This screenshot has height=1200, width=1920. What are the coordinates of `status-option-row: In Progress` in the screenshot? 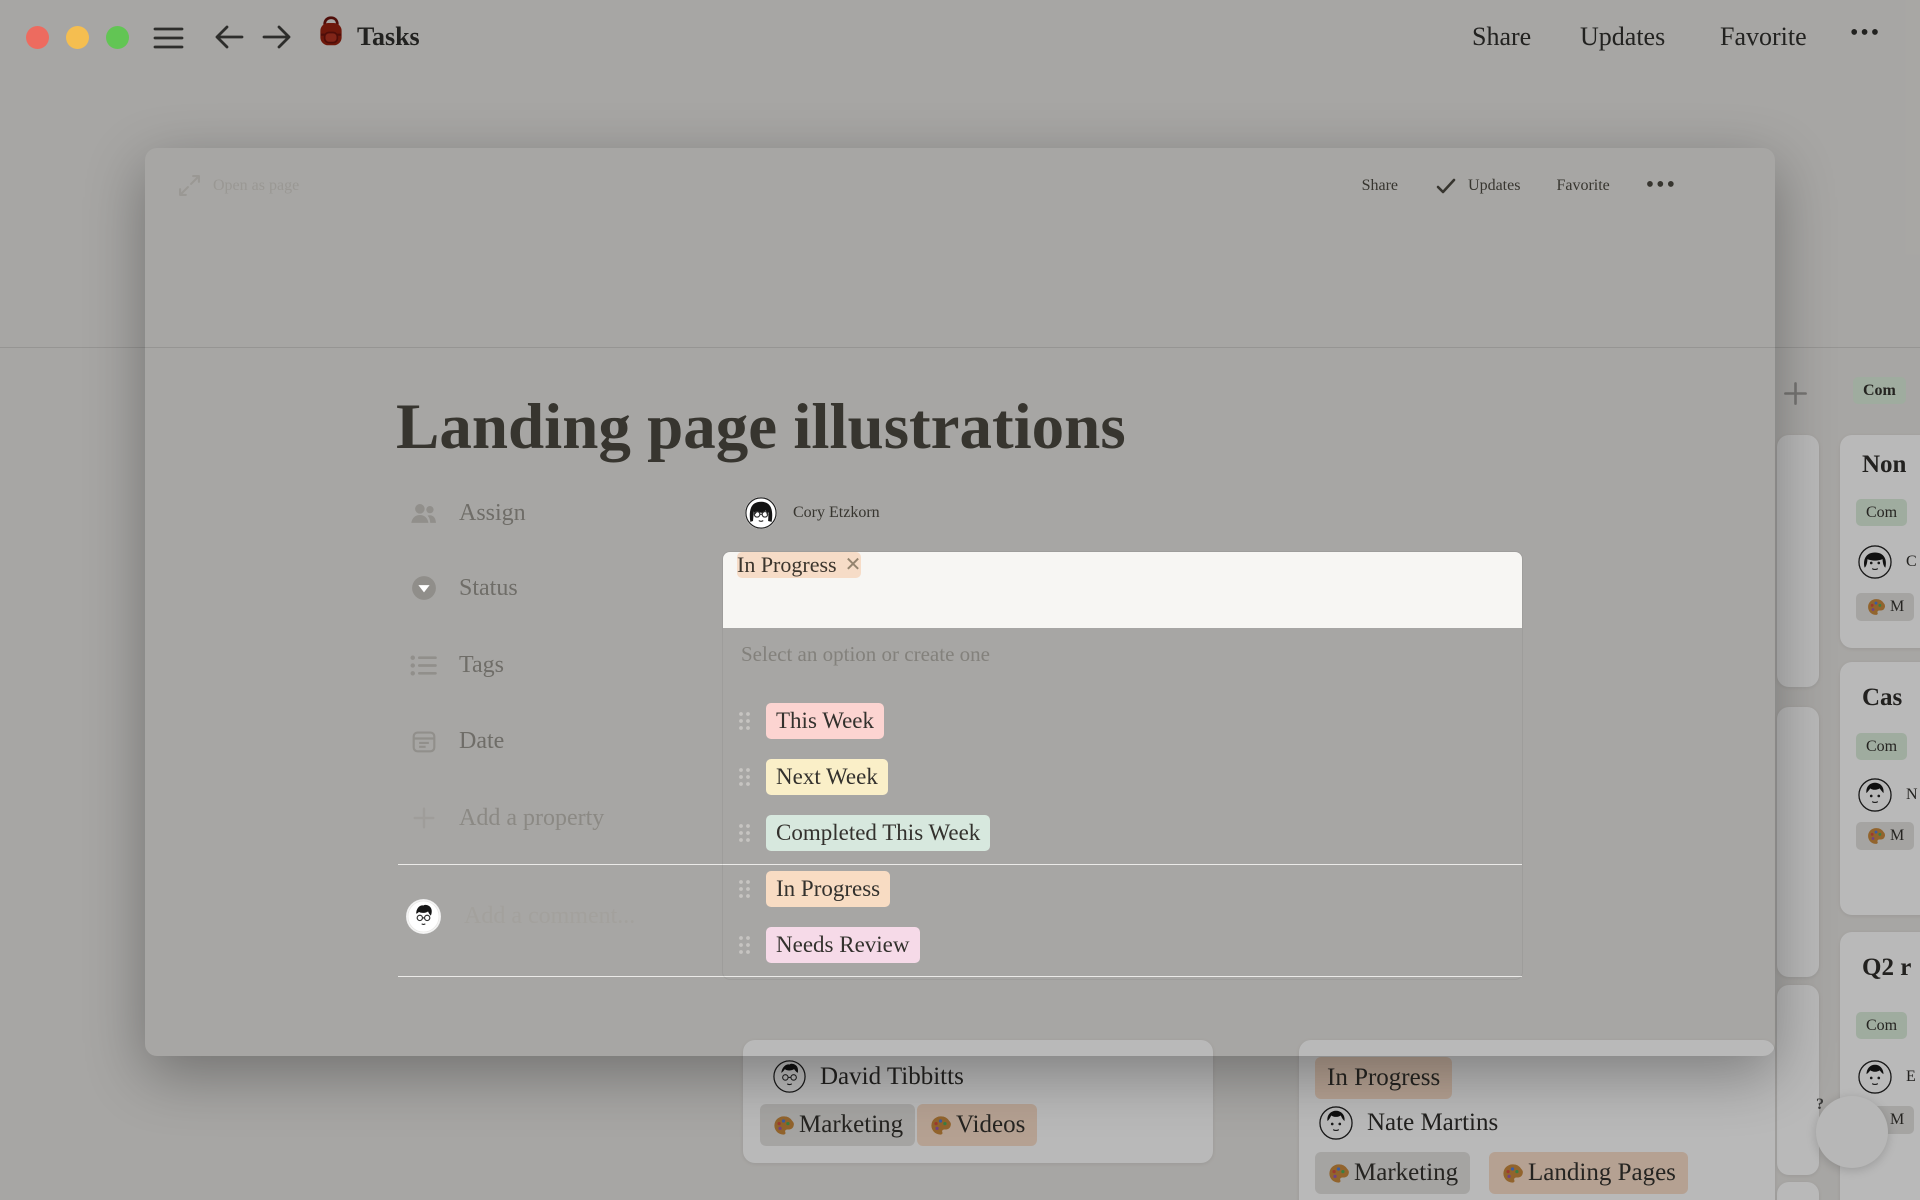 It's located at (814, 889).